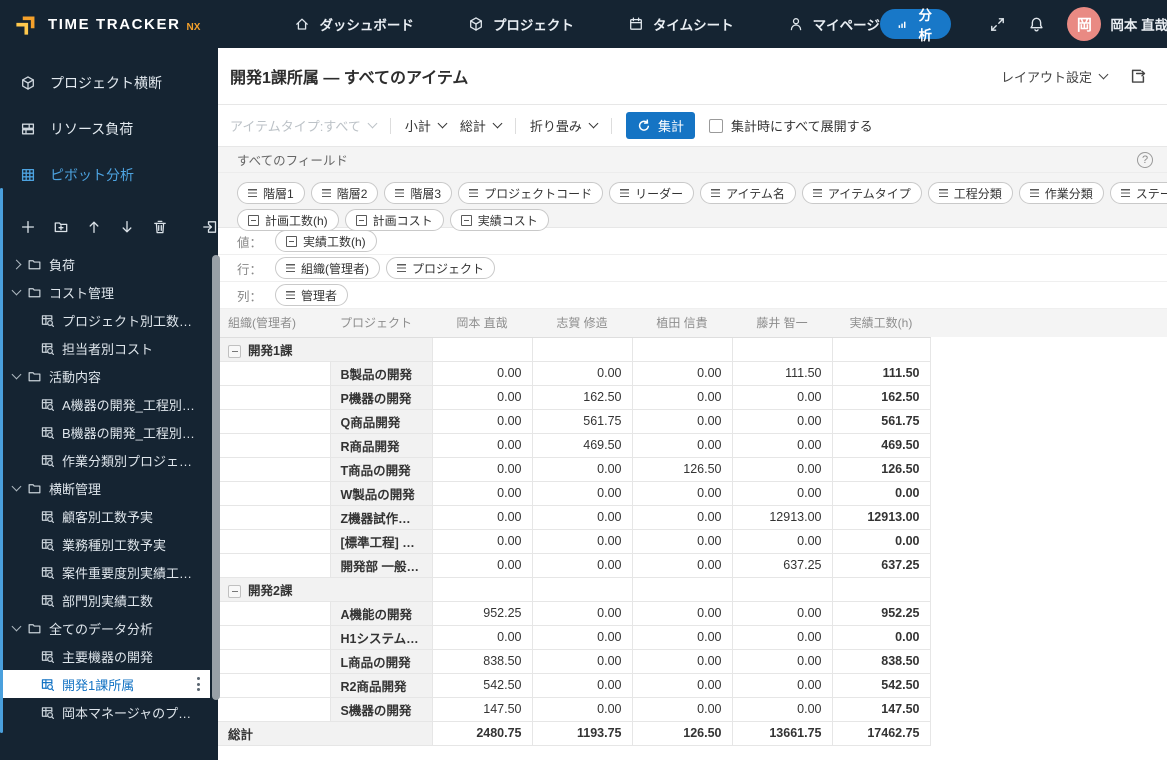  Describe the element at coordinates (394, 220) in the screenshot. I see `field-chip: 計画コスト` at that location.